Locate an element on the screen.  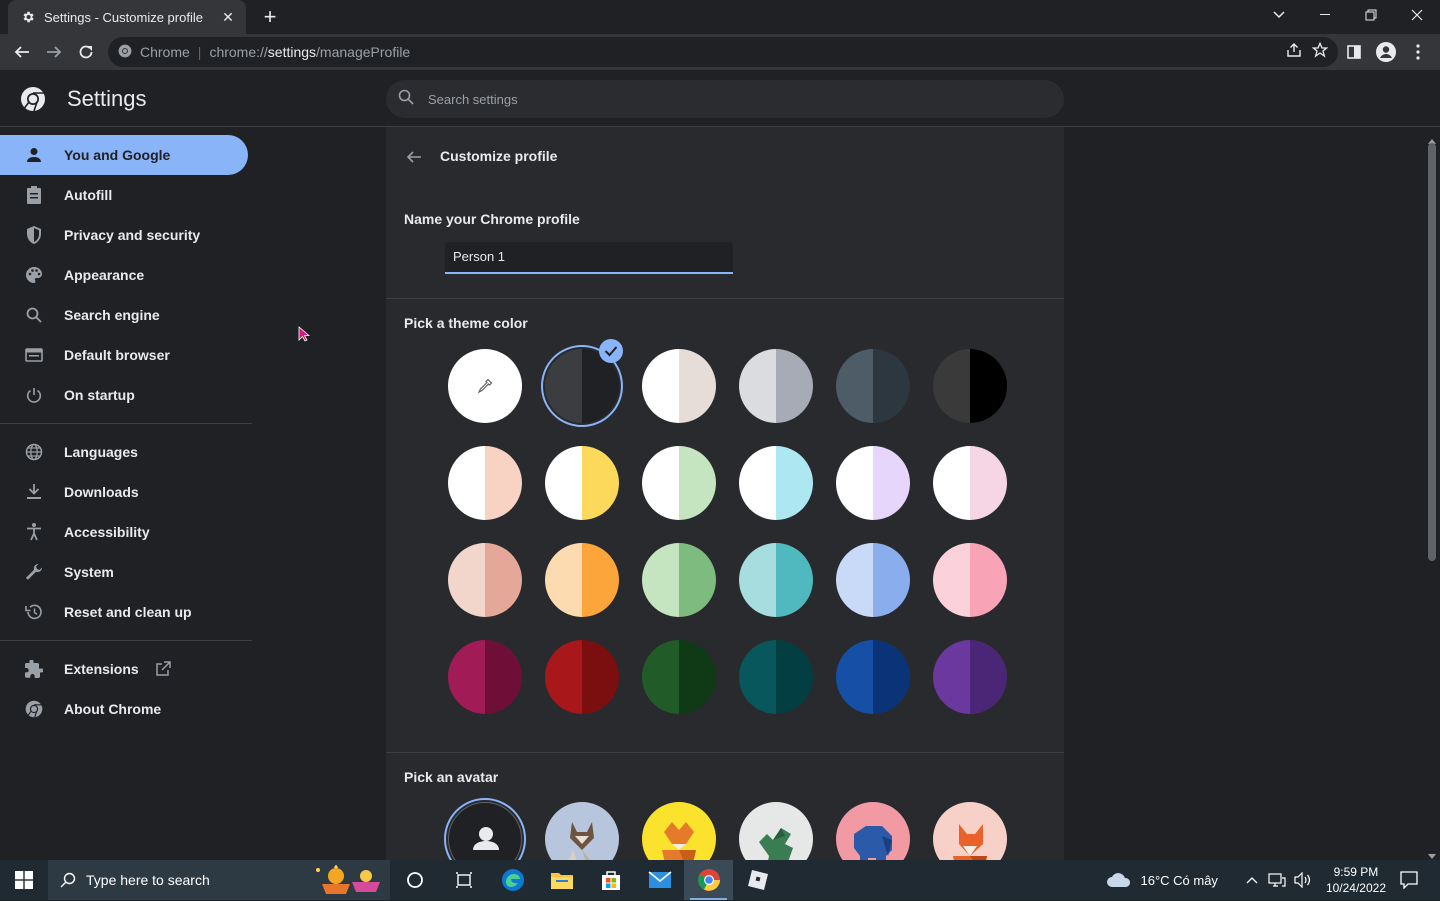
page-title: Settings is located at coordinates (107, 98).